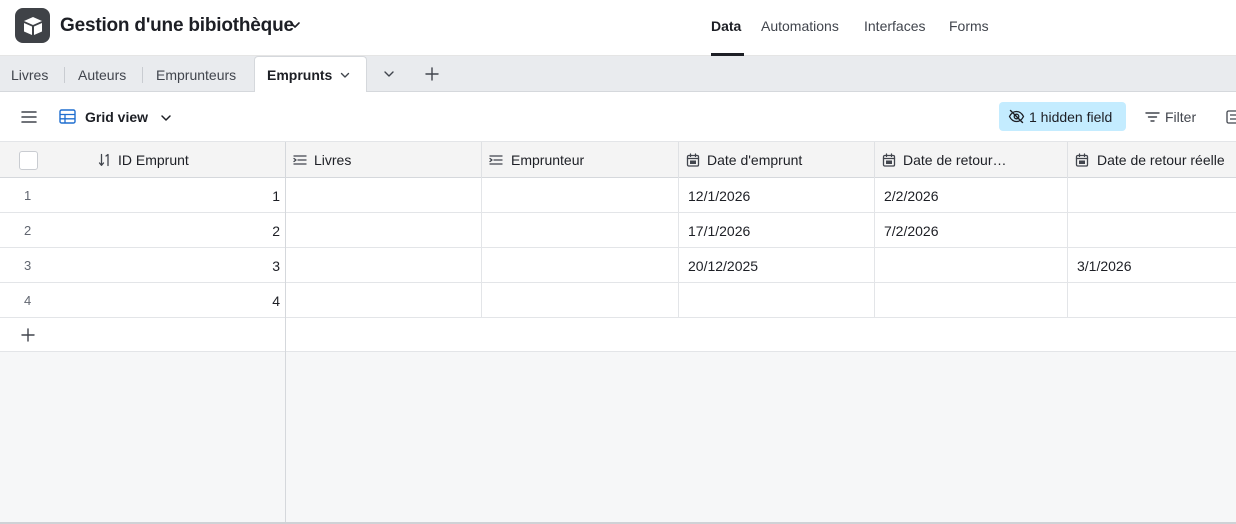 This screenshot has height=524, width=1236. Describe the element at coordinates (969, 26) in the screenshot. I see `nav-forms: Forms` at that location.